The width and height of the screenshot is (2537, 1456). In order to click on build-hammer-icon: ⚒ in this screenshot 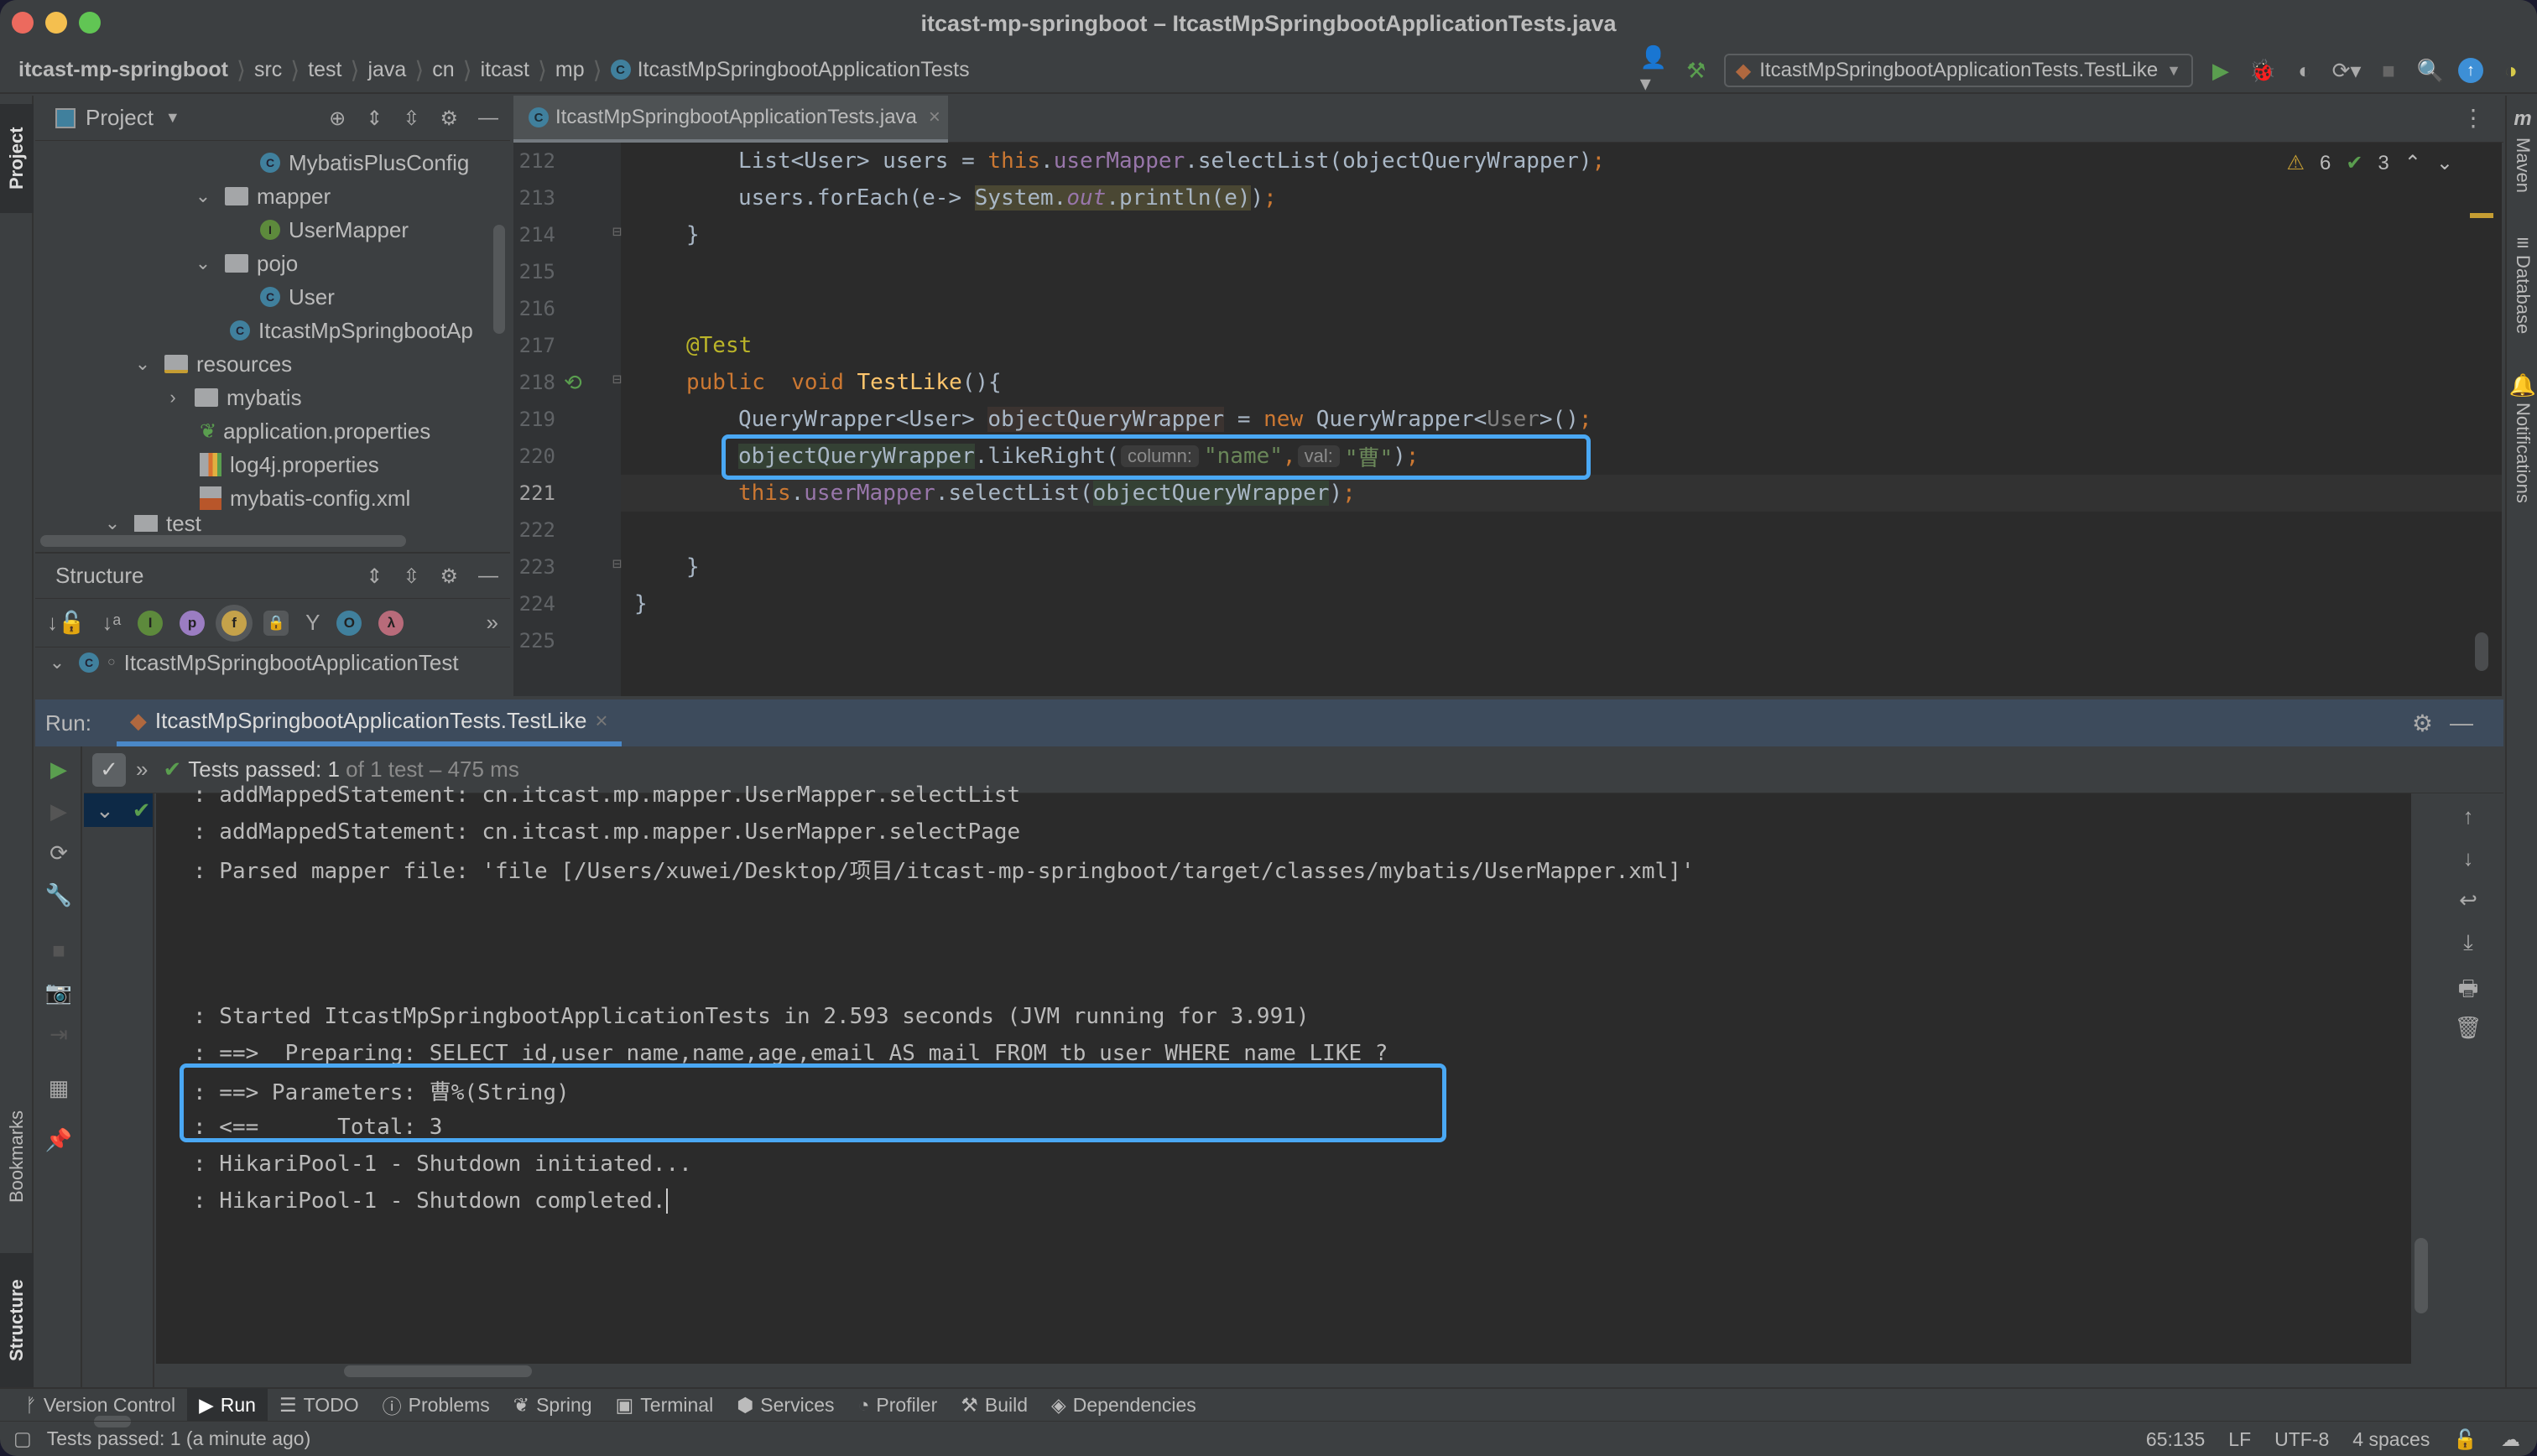, I will do `click(1696, 70)`.